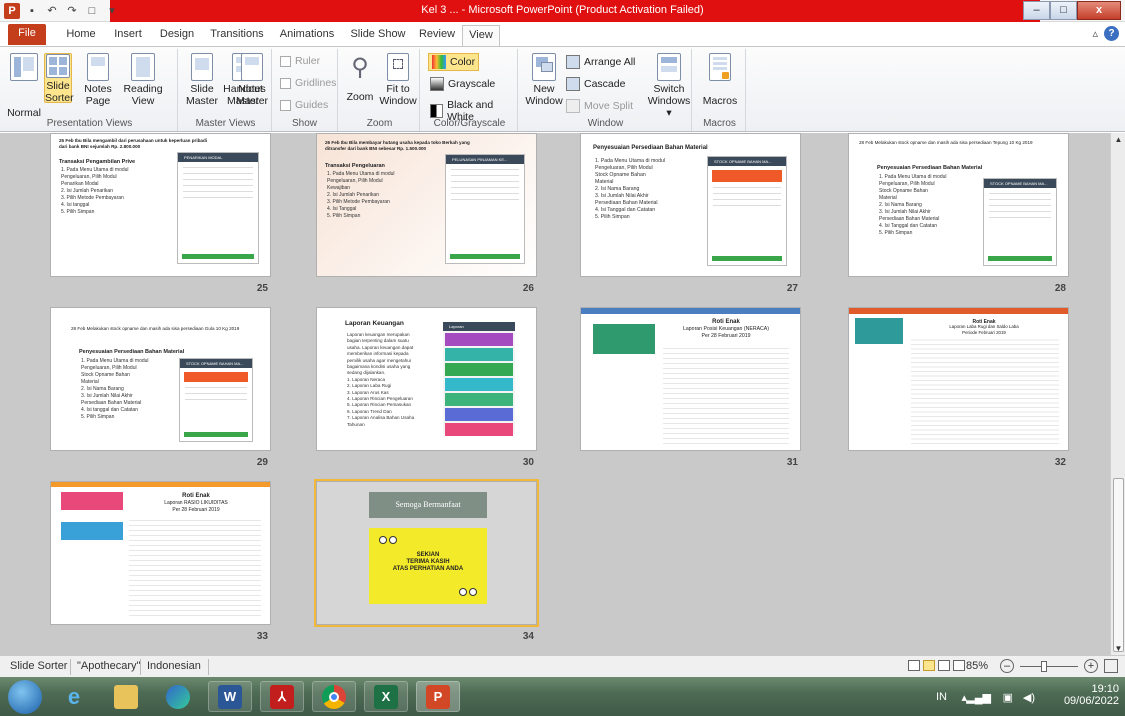  I want to click on volume-icon: ◀), so click(1029, 697).